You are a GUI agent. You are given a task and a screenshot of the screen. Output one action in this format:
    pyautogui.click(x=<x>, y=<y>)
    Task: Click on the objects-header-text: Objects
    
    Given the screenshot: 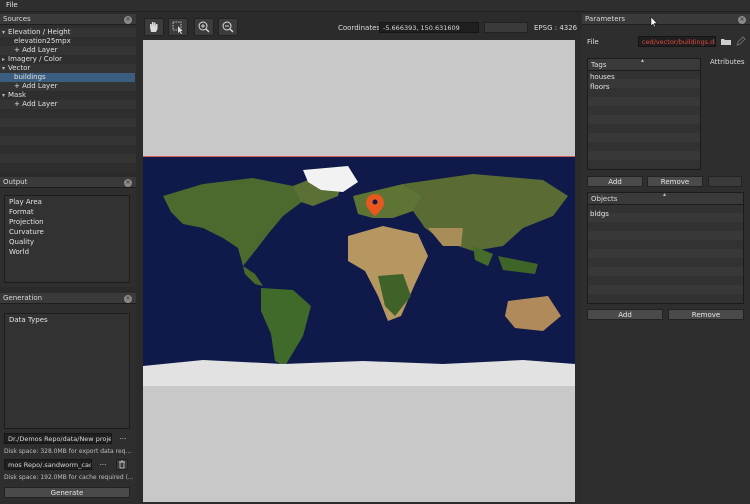 What is the action you would take?
    pyautogui.click(x=604, y=199)
    